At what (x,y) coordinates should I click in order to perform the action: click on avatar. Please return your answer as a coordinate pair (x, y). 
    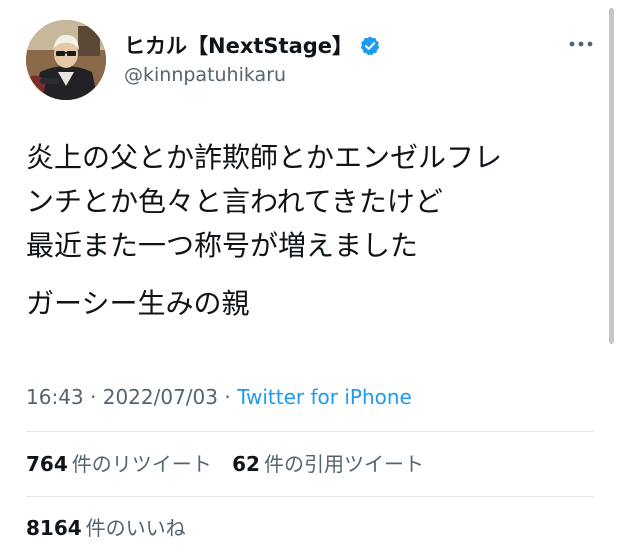
    Looking at the image, I should click on (66, 60).